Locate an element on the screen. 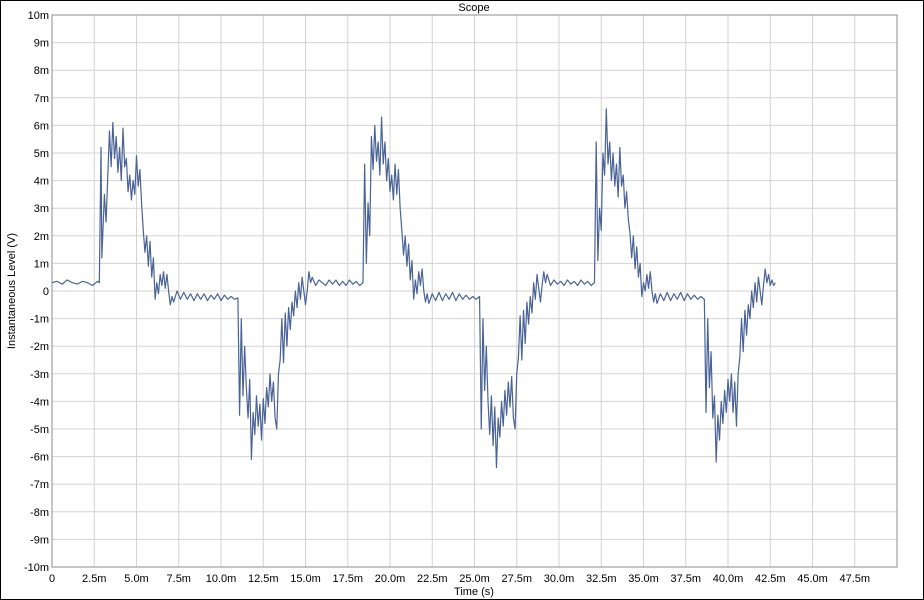 This screenshot has height=600, width=924. x-tick-label: 15.0m is located at coordinates (305, 579).